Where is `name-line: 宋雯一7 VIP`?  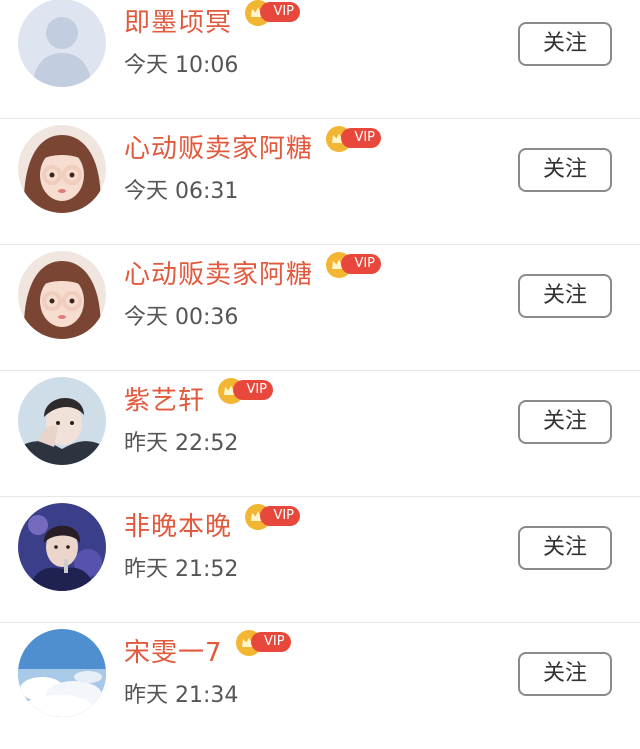
name-line: 宋雯一7 VIP is located at coordinates (208, 650).